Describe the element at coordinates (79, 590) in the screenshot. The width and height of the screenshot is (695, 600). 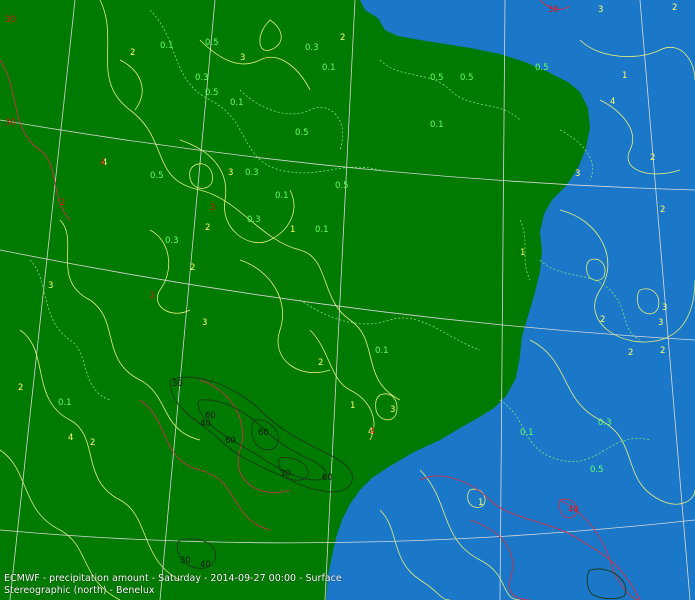
I see `caption-projection: Stereographic (north) - Benelux` at that location.